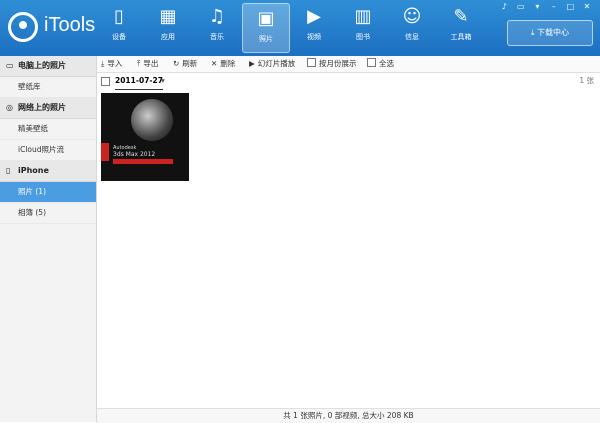 This screenshot has width=600, height=423. I want to click on by-month-checkbox: 按月份展示, so click(332, 64).